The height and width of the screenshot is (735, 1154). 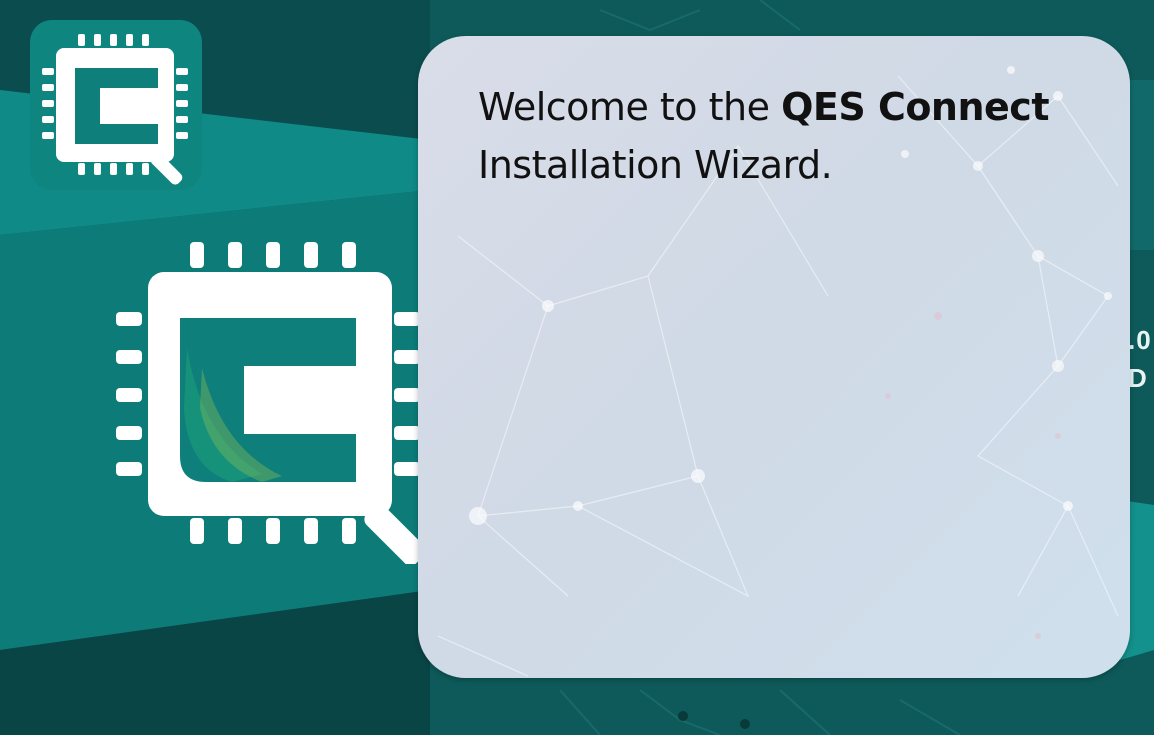 I want to click on background-brand-text: D, so click(x=1138, y=378).